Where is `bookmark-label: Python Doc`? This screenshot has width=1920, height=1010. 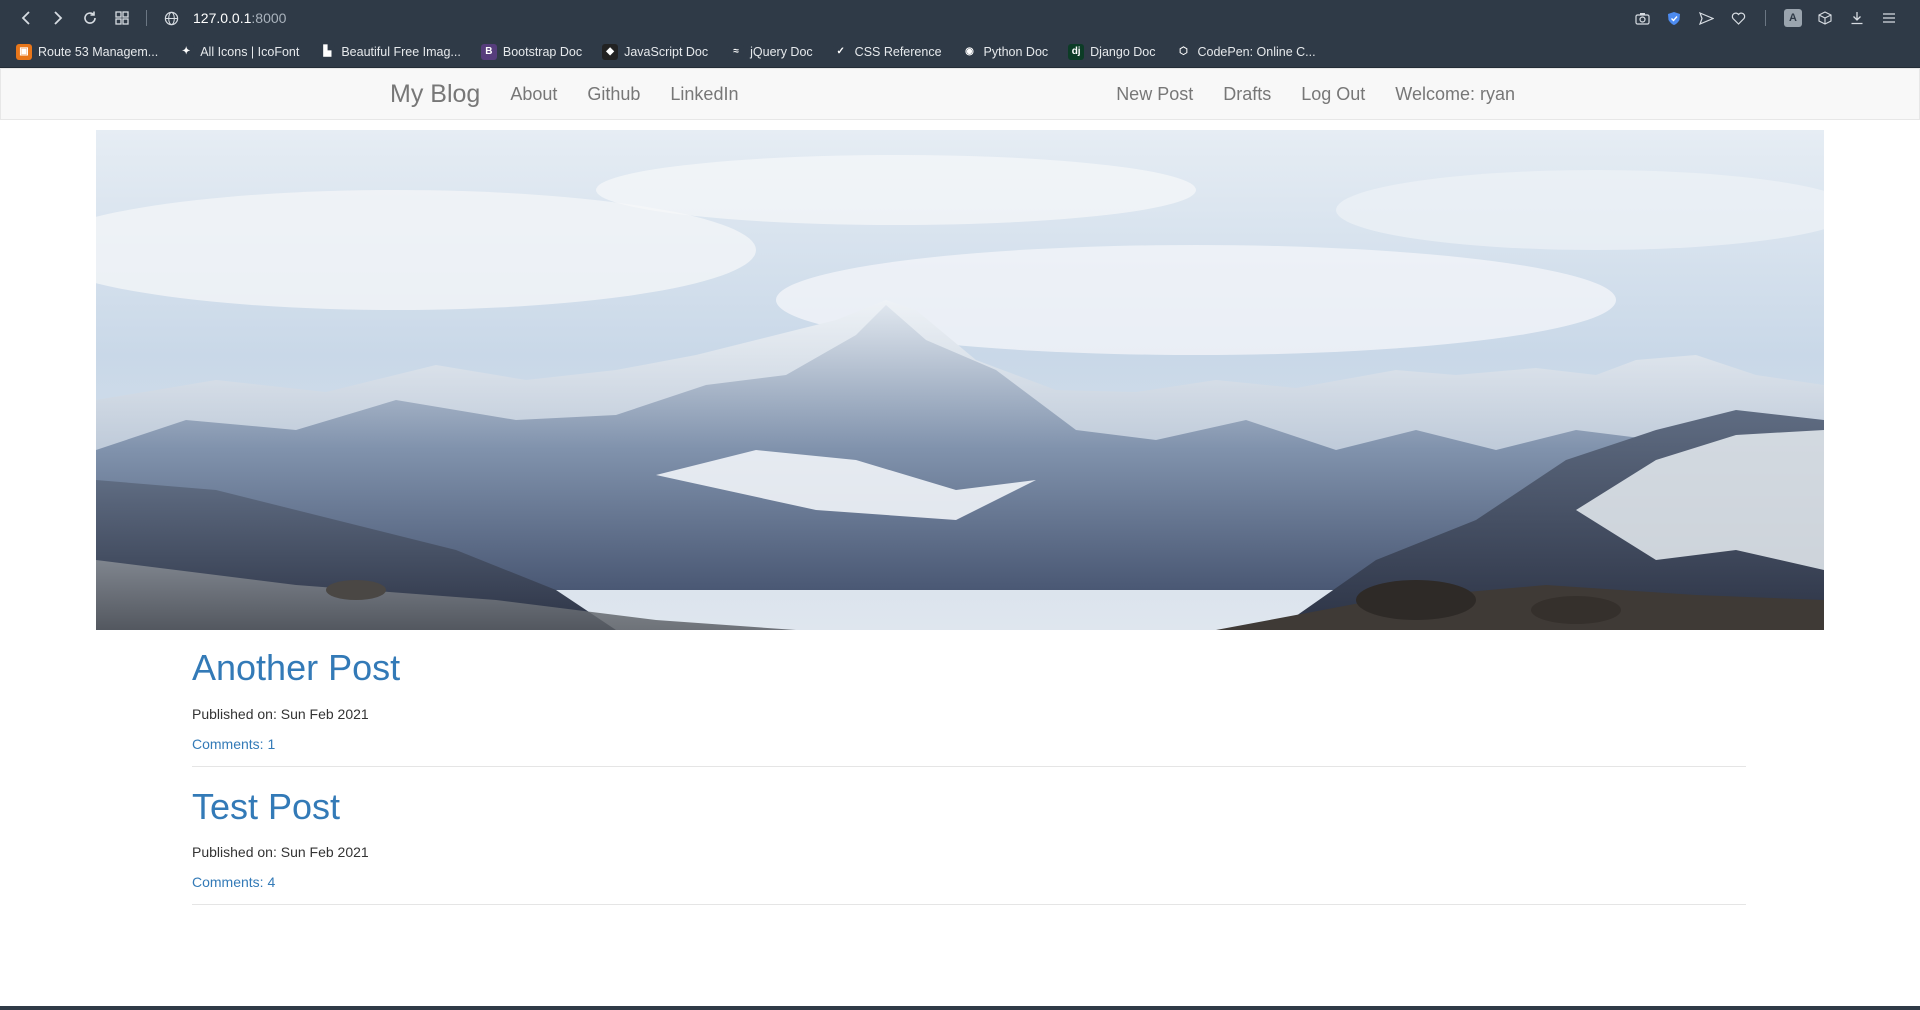
bookmark-label: Python Doc is located at coordinates (1016, 51).